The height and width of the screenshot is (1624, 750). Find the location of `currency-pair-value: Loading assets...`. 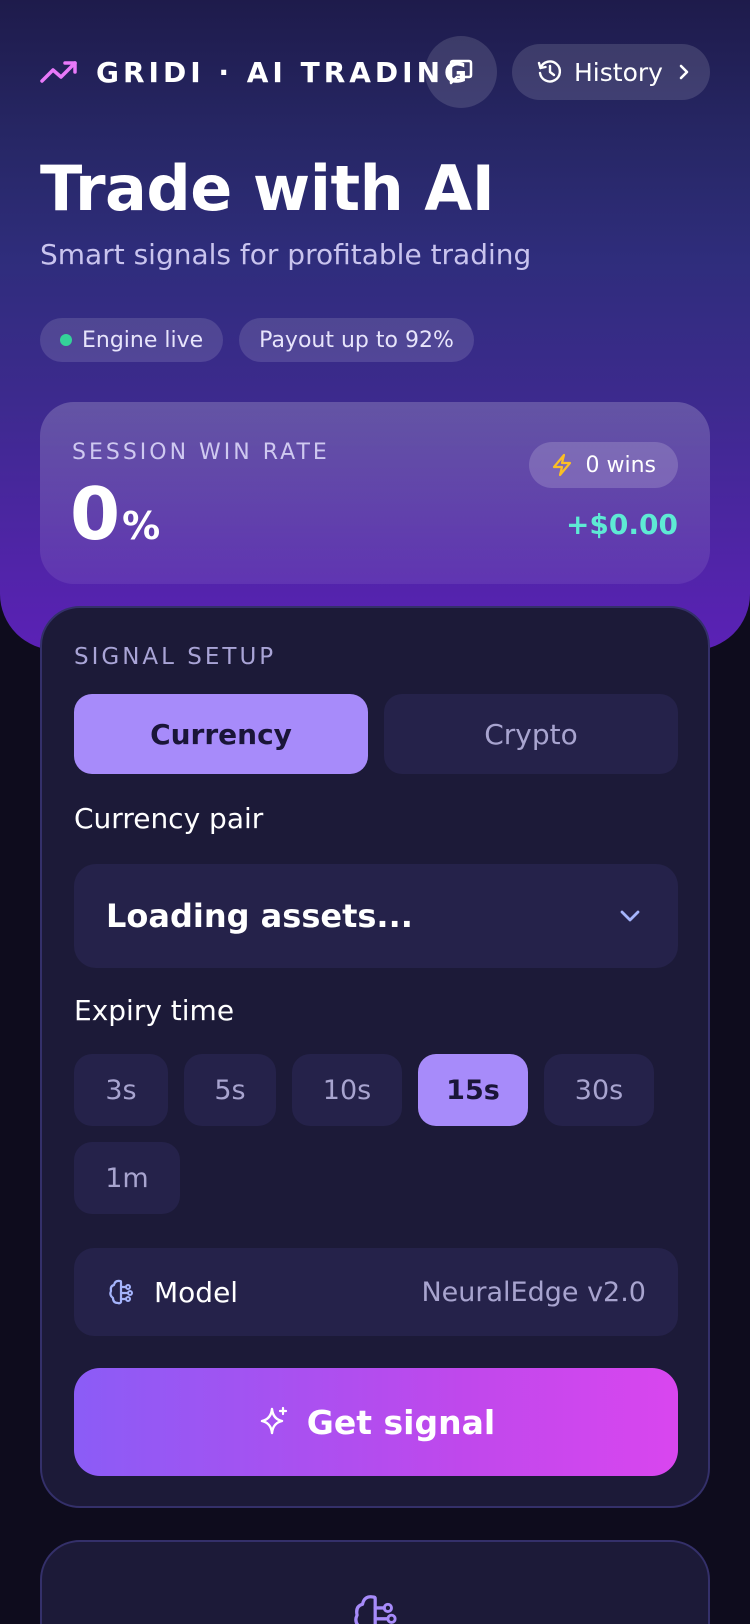

currency-pair-value: Loading assets... is located at coordinates (259, 916).